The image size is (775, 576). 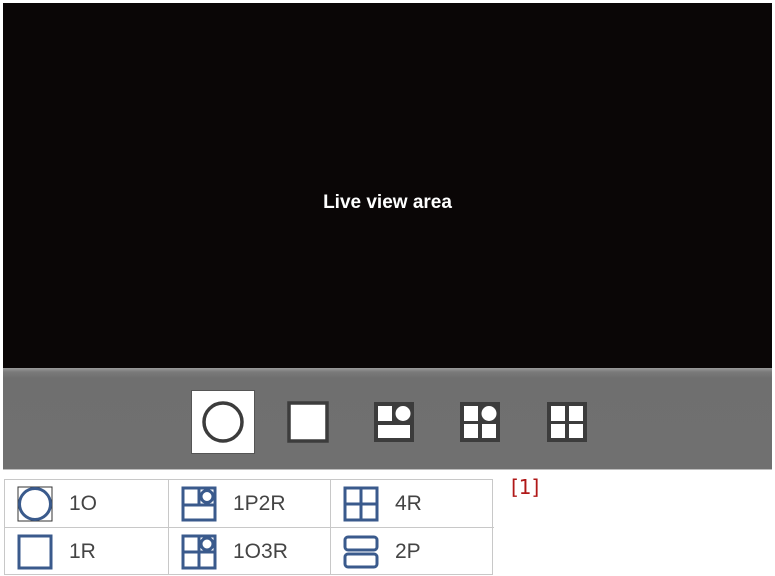 I want to click on legend-item-1r: 1R, so click(x=87, y=551).